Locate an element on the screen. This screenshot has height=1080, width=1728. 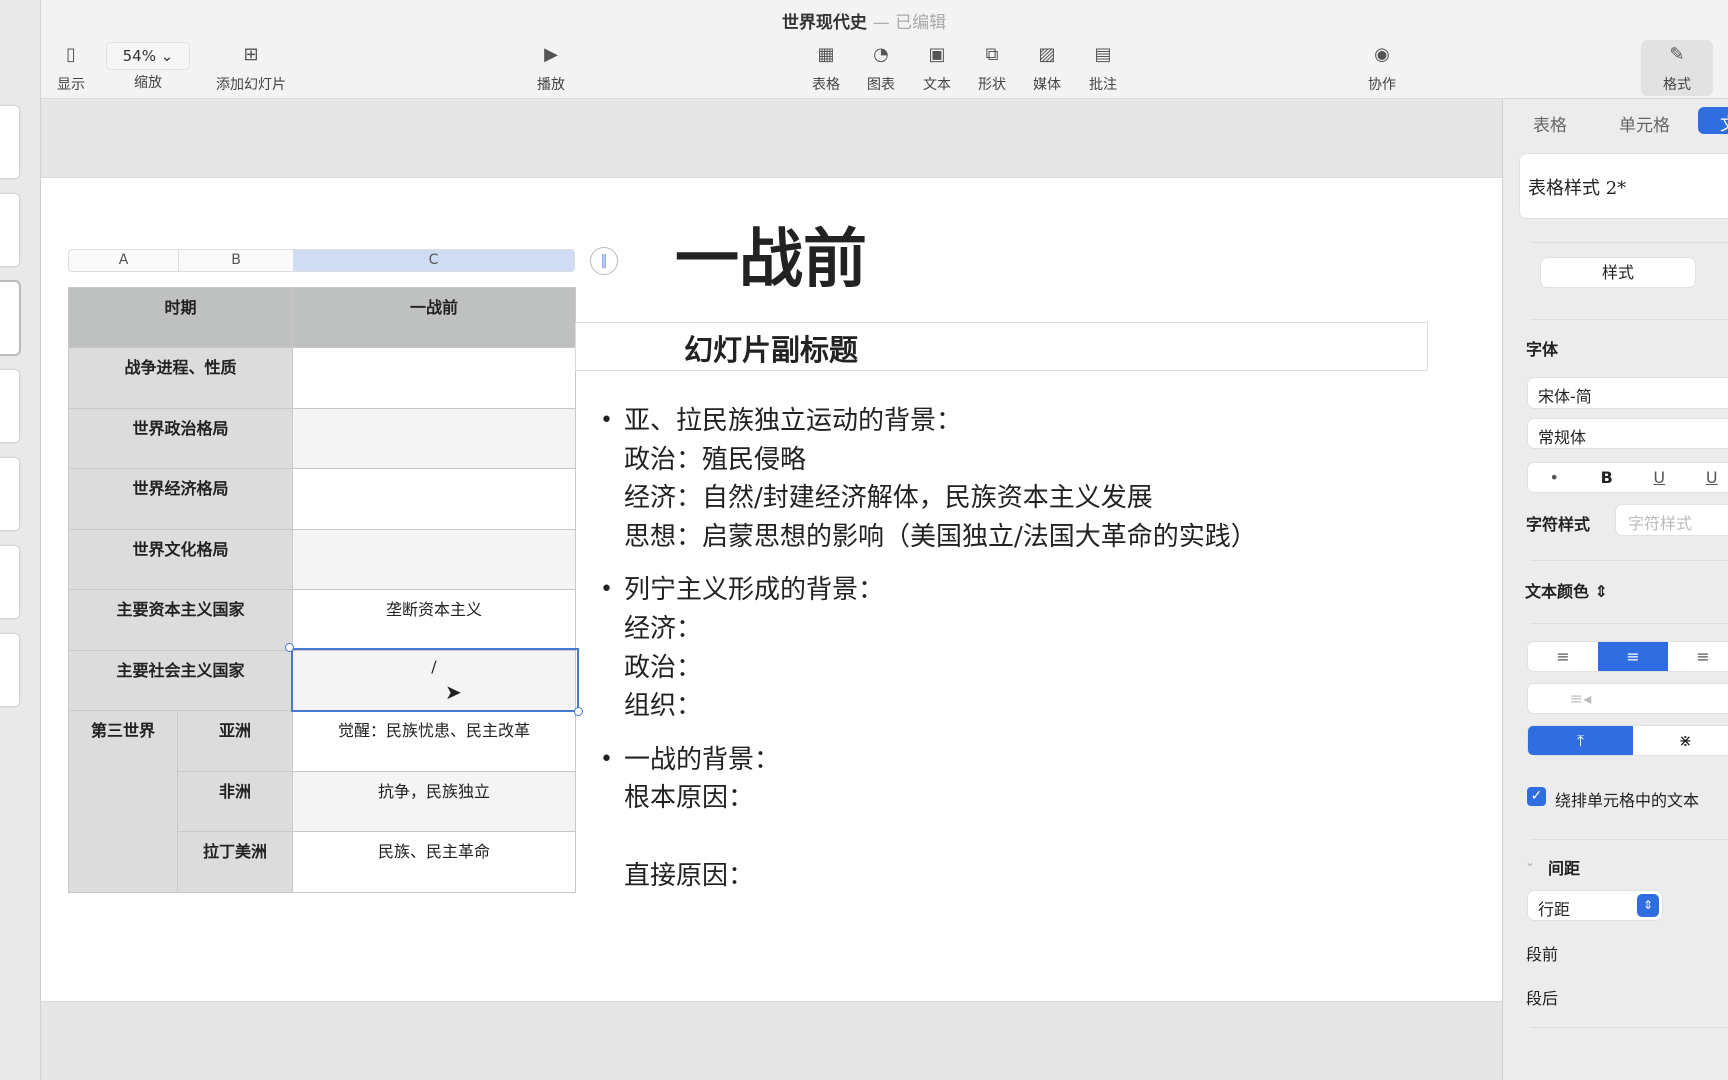
row-sublabel: 非洲 is located at coordinates (235, 801).